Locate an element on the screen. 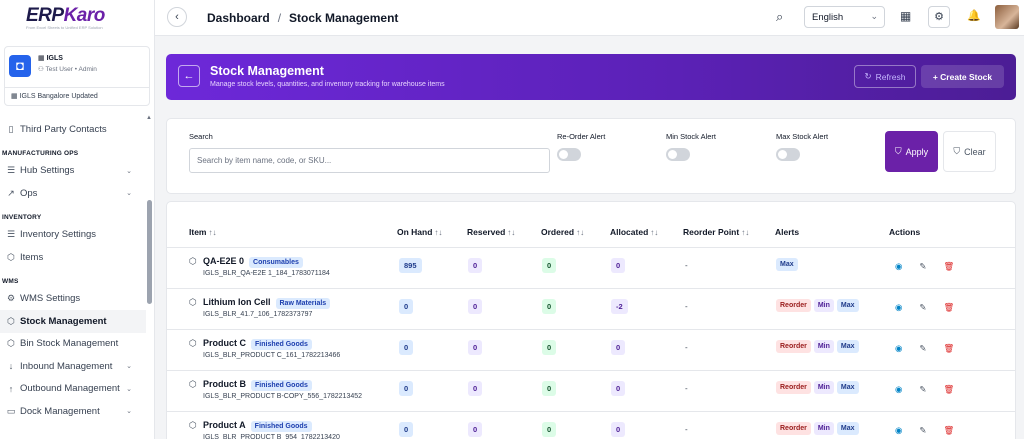 The width and height of the screenshot is (1024, 439). truck-icon: ▭ is located at coordinates (11, 410).